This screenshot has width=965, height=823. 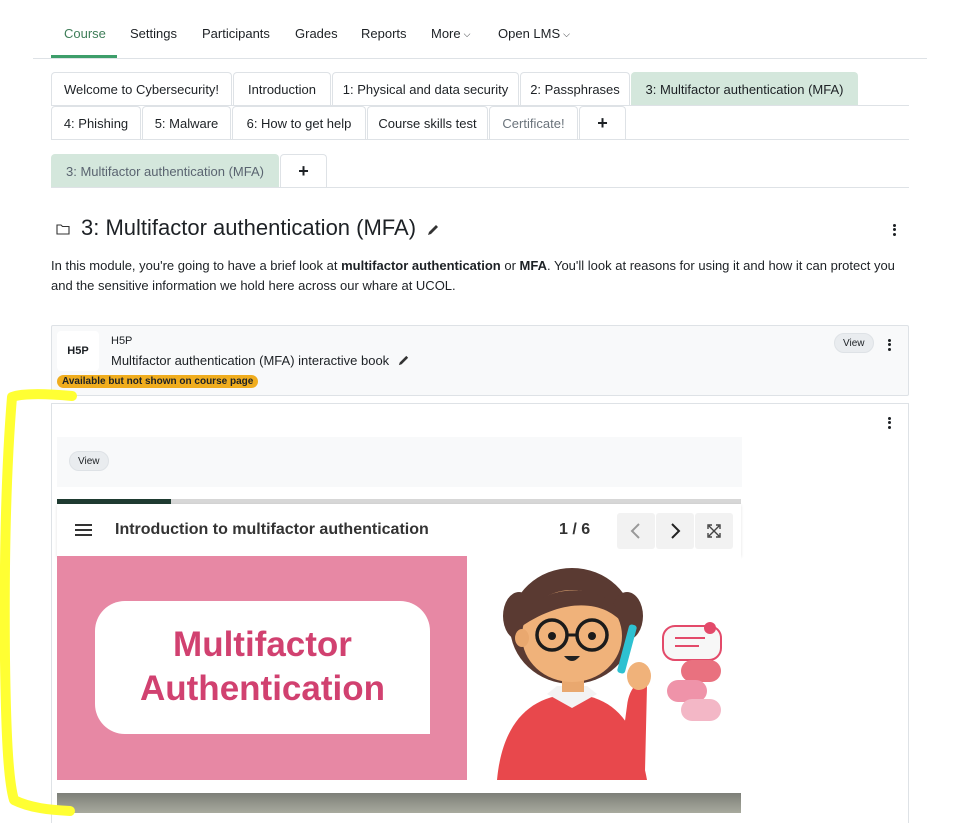 I want to click on yellow-highlight-mark, so click(x=38, y=602).